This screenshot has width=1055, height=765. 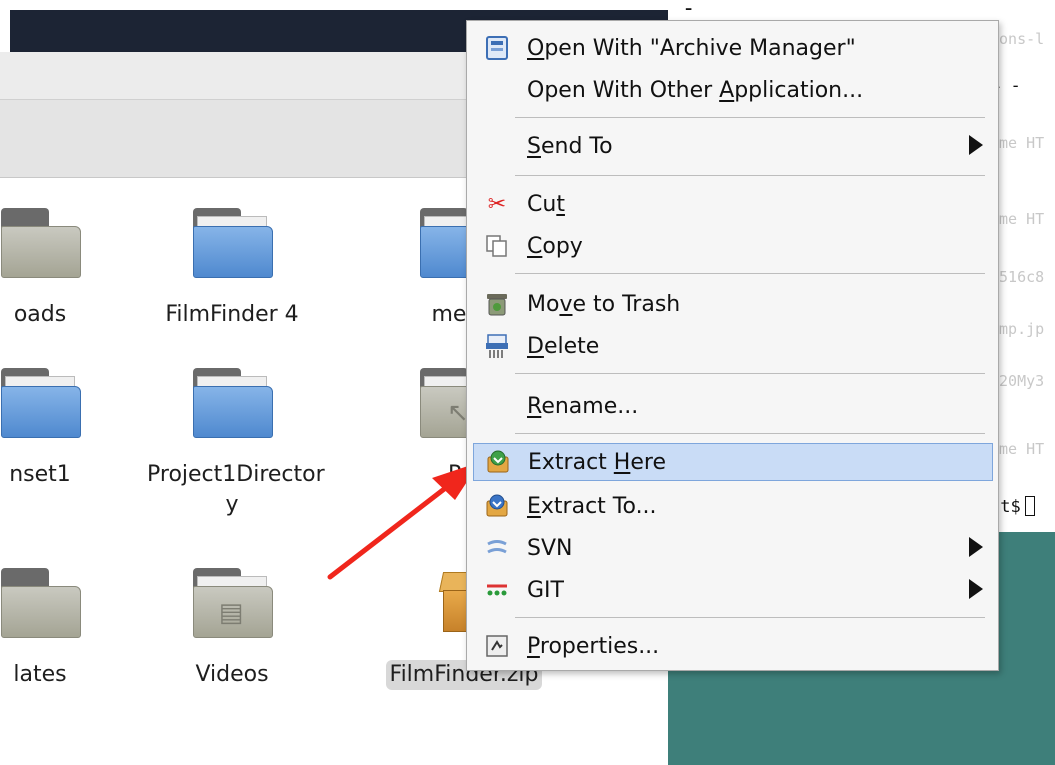 What do you see at coordinates (733, 548) in the screenshot?
I see `menu-item-svn: SVN` at bounding box center [733, 548].